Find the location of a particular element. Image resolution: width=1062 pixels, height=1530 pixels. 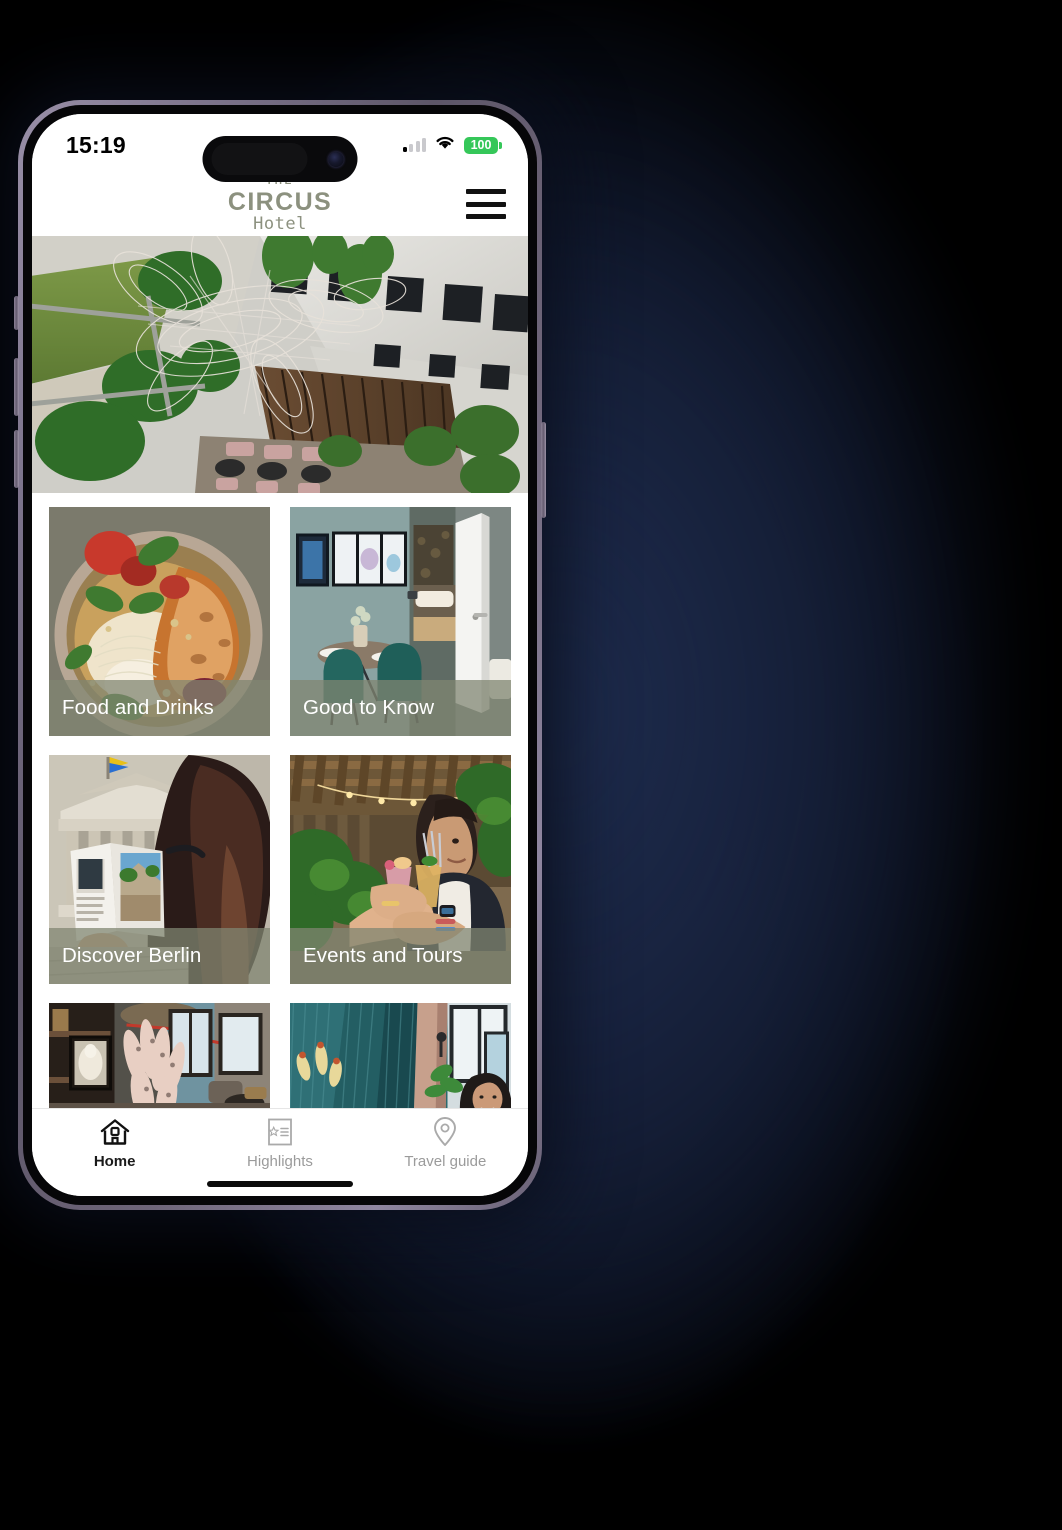

tab-highlights: Highlights is located at coordinates (279, 1143).